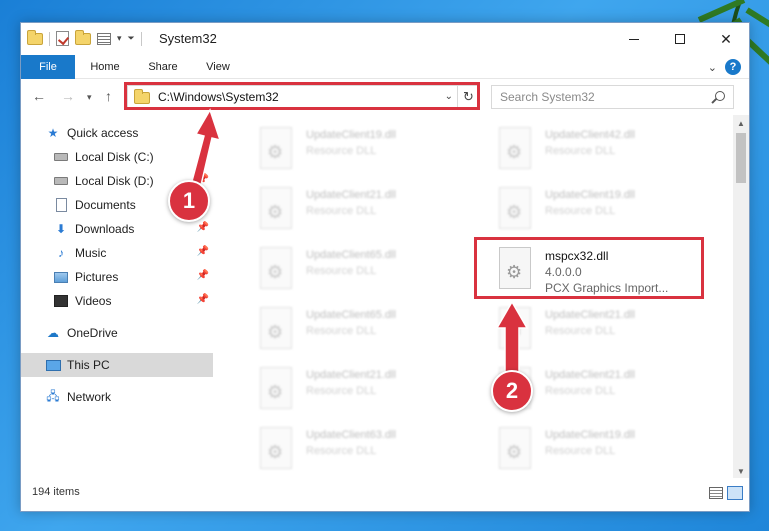  Describe the element at coordinates (385, 39) in the screenshot. I see `title-bar: ▾ ⏷ System32 ✕` at that location.